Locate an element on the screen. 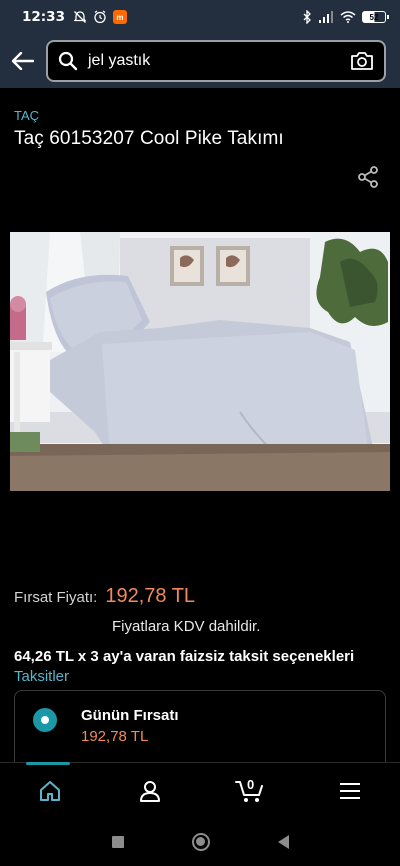 This screenshot has width=400, height=866. back-button is located at coordinates (23, 61).